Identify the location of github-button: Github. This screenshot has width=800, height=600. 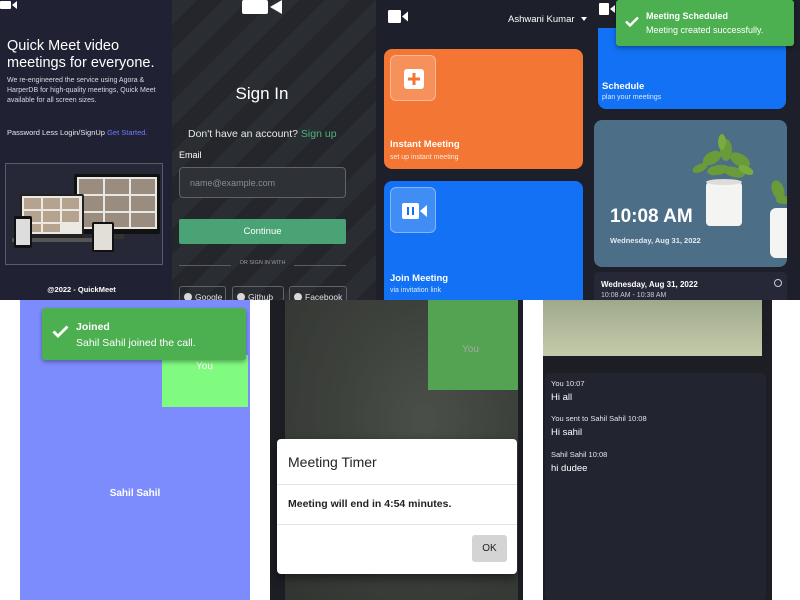
(258, 293).